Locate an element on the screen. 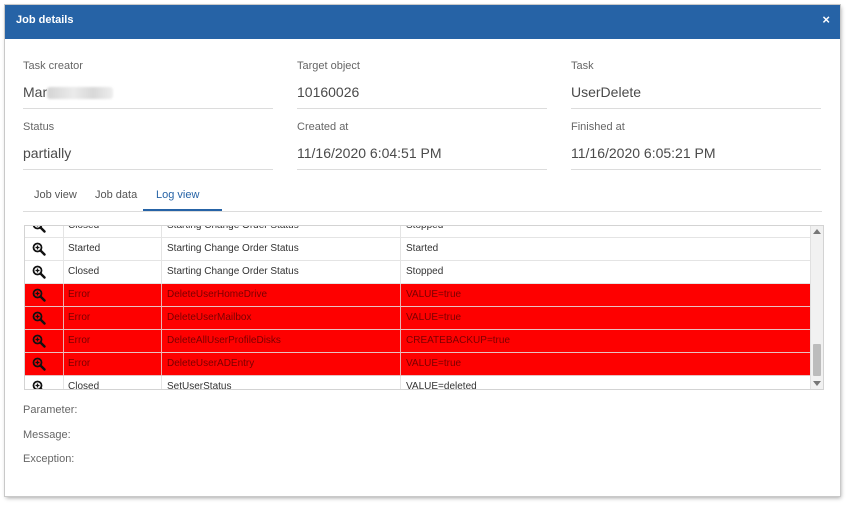 This screenshot has height=505, width=849. task-value: UserDelete is located at coordinates (696, 96).